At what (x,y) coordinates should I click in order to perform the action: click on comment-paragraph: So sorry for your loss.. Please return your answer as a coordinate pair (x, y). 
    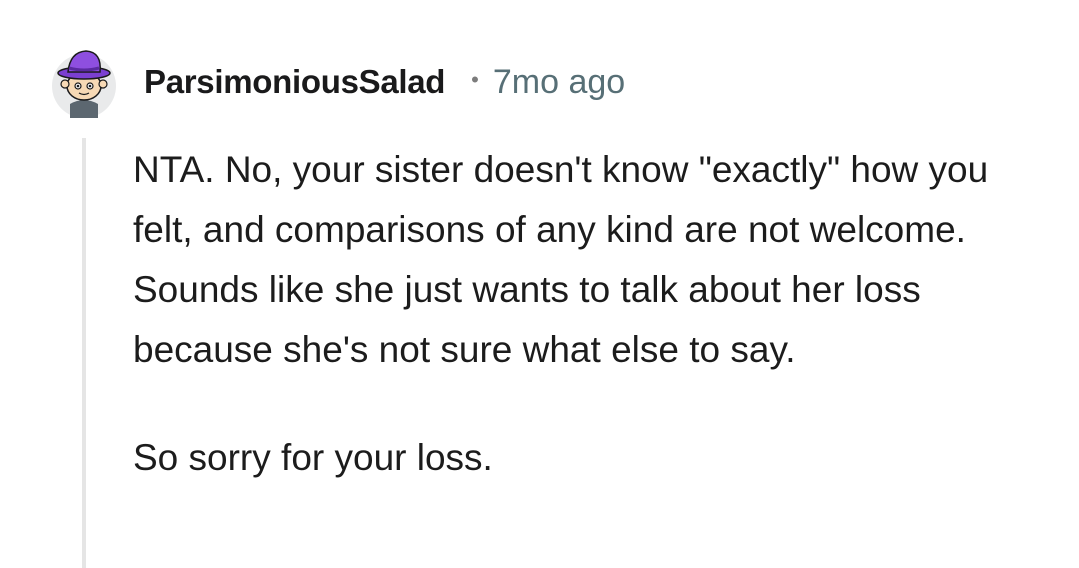
    Looking at the image, I should click on (313, 457).